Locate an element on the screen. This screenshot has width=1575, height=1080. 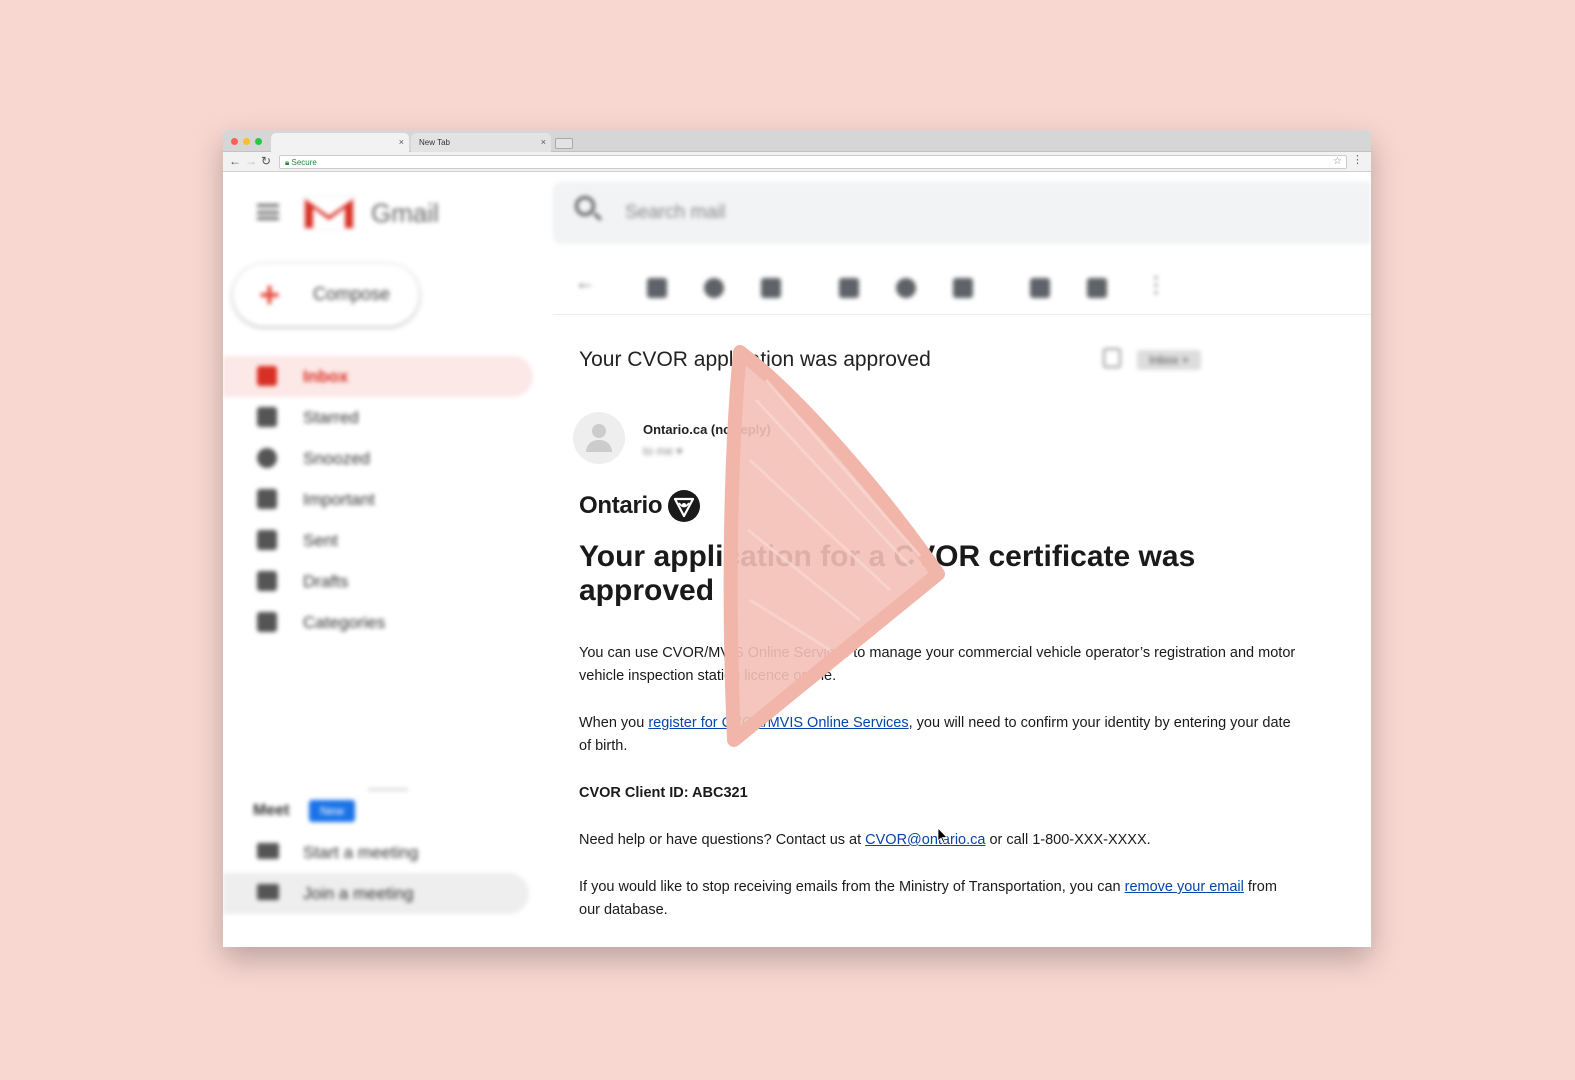
important-icon is located at coordinates (267, 499).